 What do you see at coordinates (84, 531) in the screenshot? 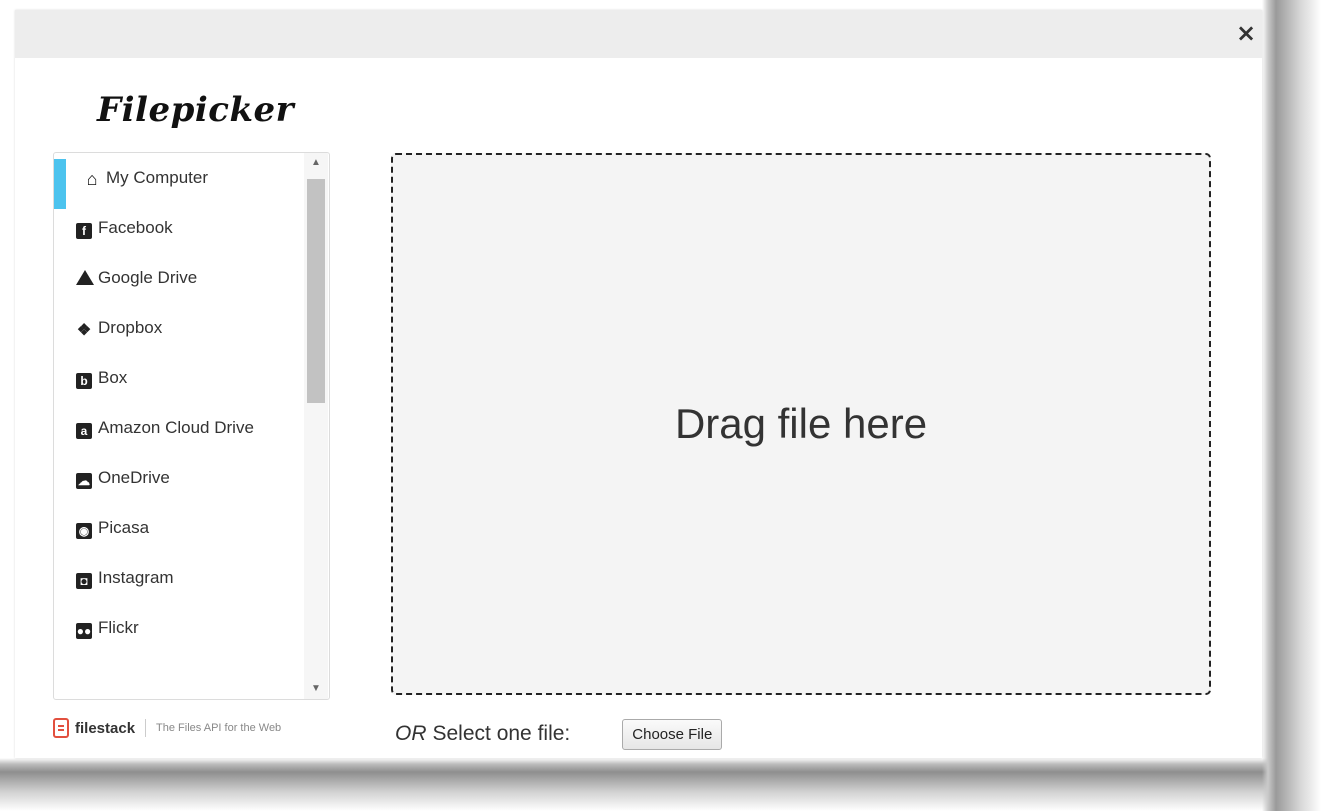
I see `picasa-icon: ◉` at bounding box center [84, 531].